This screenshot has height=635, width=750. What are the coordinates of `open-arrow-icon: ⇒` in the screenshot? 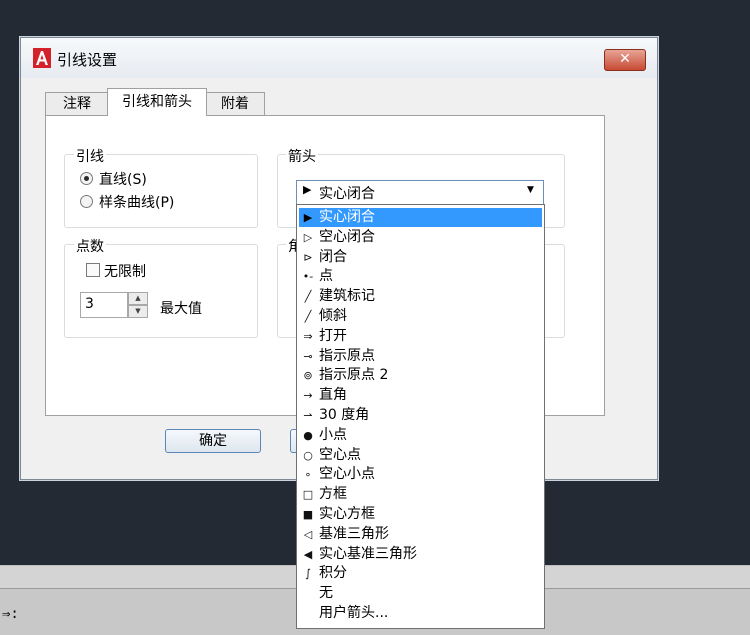 It's located at (308, 336).